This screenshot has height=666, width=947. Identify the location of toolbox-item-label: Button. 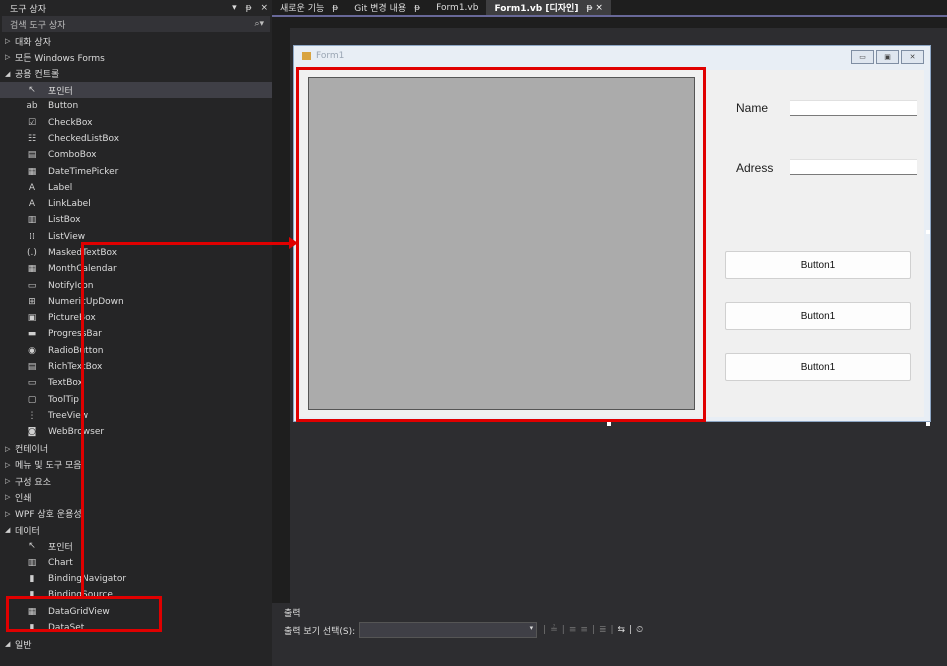
(63, 106).